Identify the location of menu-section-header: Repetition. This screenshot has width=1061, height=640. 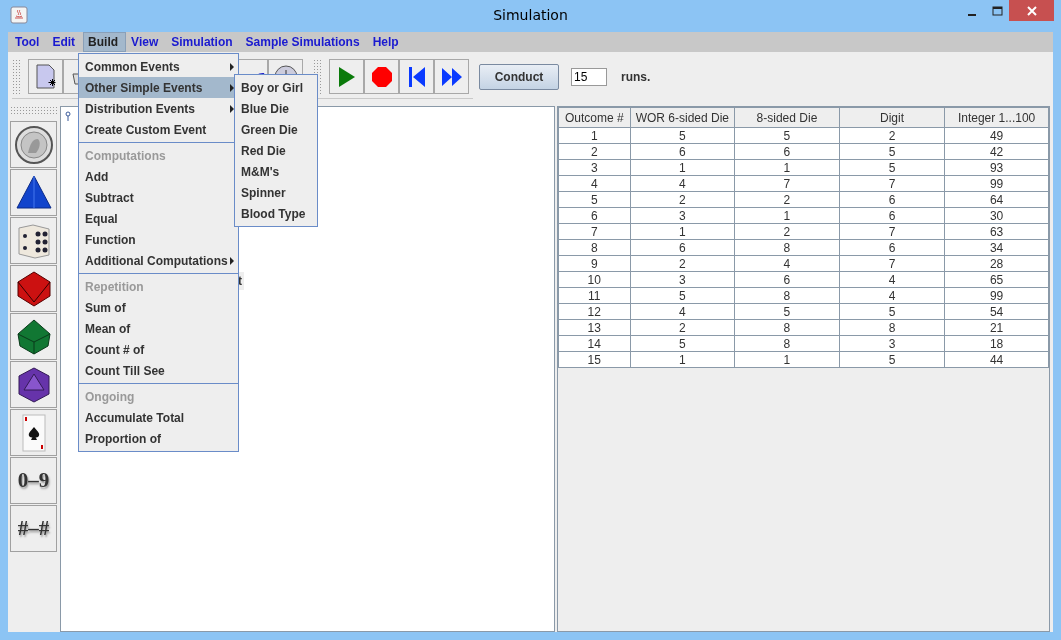
(114, 287).